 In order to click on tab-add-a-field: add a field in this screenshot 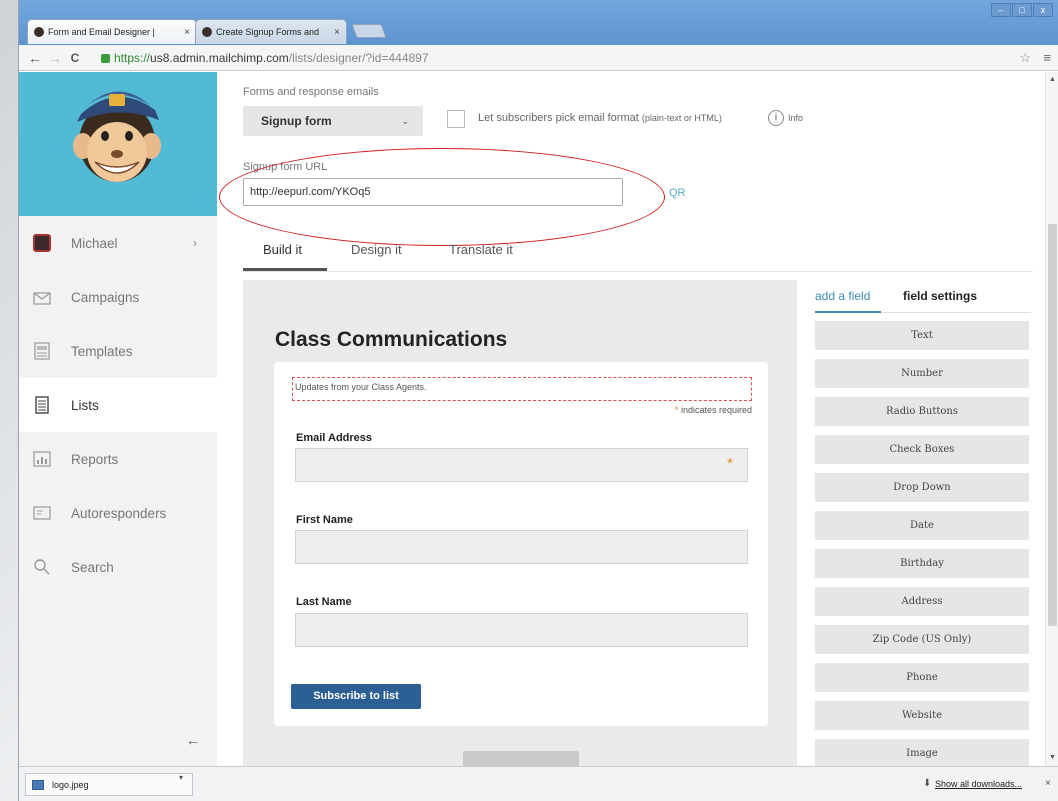, I will do `click(842, 296)`.